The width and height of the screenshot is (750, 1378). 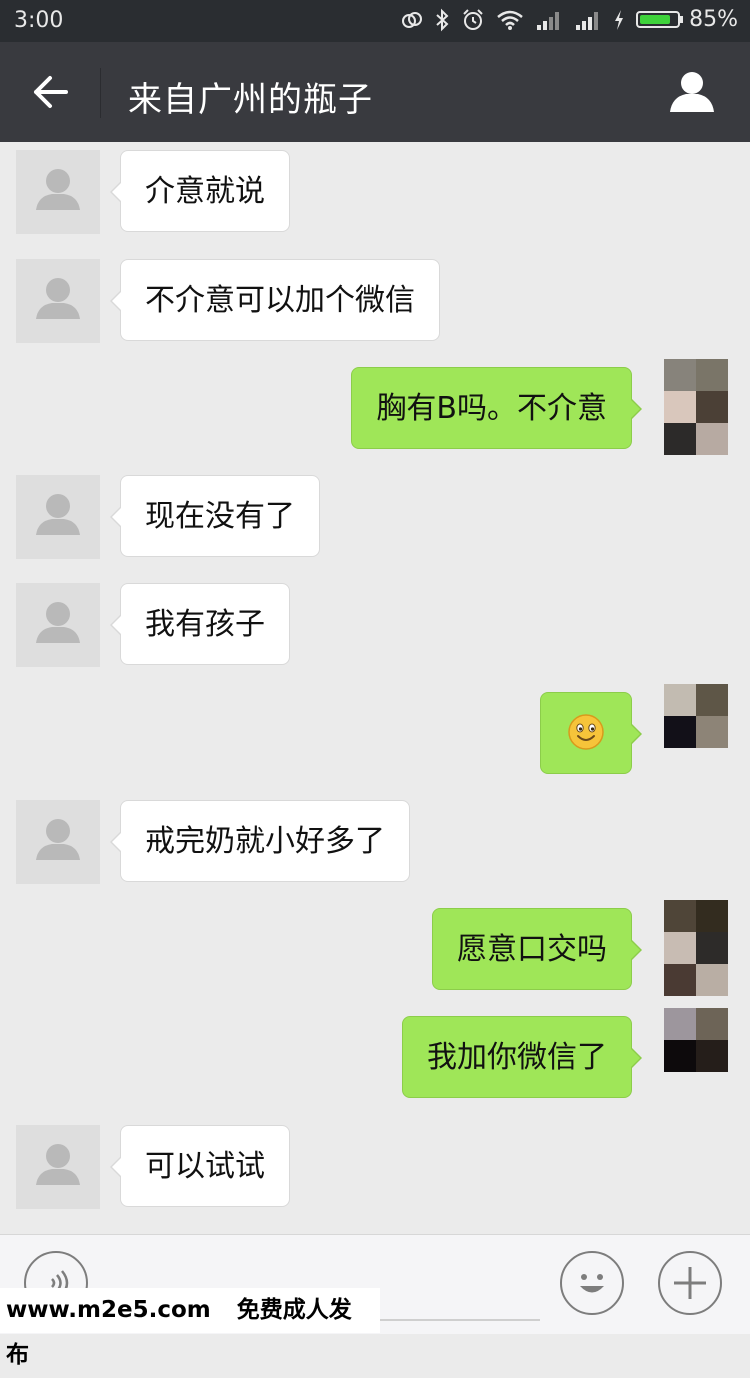 I want to click on status-bar: 3:00 85%, so click(x=375, y=21).